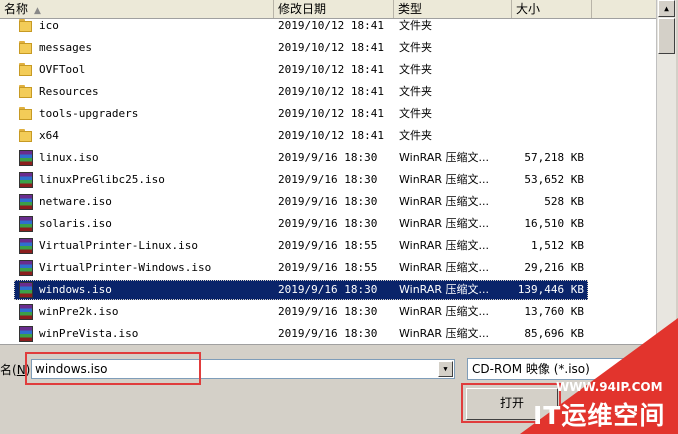  I want to click on watermark-url: WWW.94IP.COM, so click(609, 387).